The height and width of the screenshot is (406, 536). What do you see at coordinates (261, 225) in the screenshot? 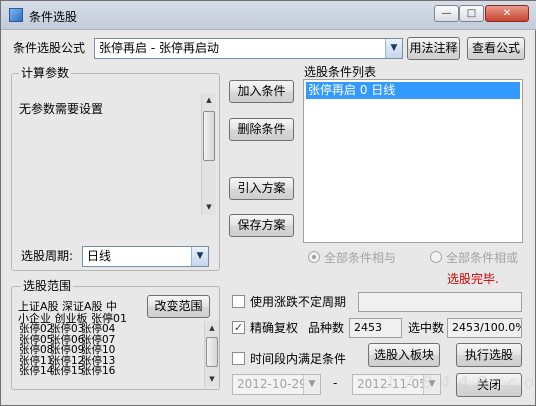
I see `save-scheme-button: 保存方案` at bounding box center [261, 225].